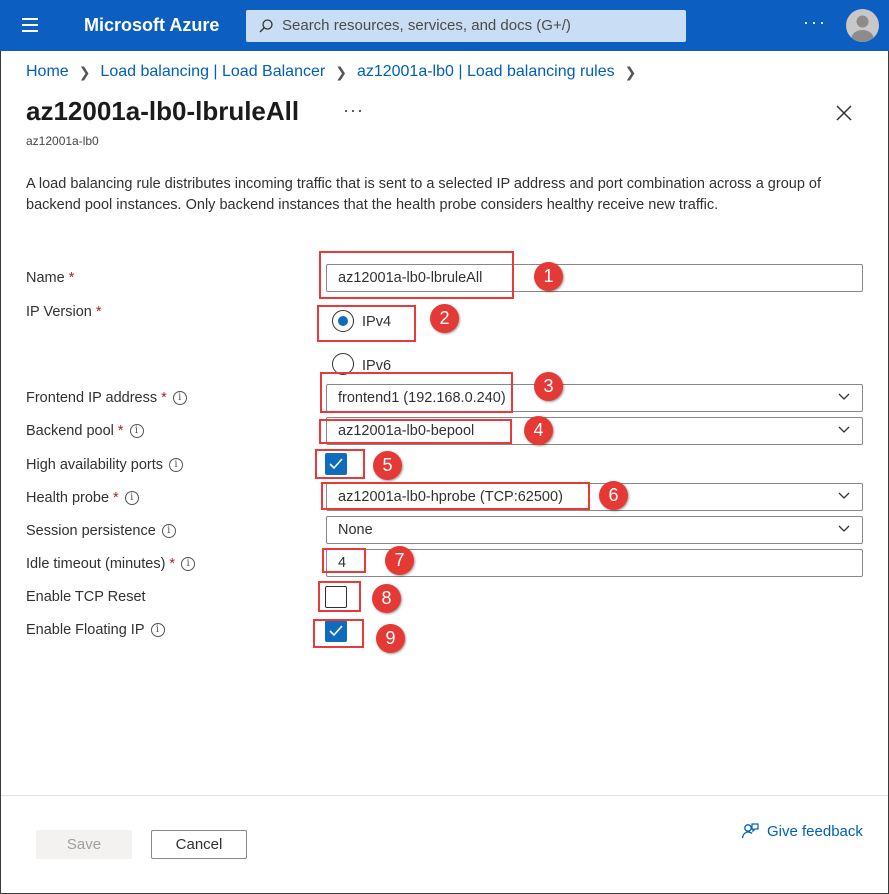 The height and width of the screenshot is (894, 889). What do you see at coordinates (151, 25) in the screenshot?
I see `brand-title: Microsoft Azure` at bounding box center [151, 25].